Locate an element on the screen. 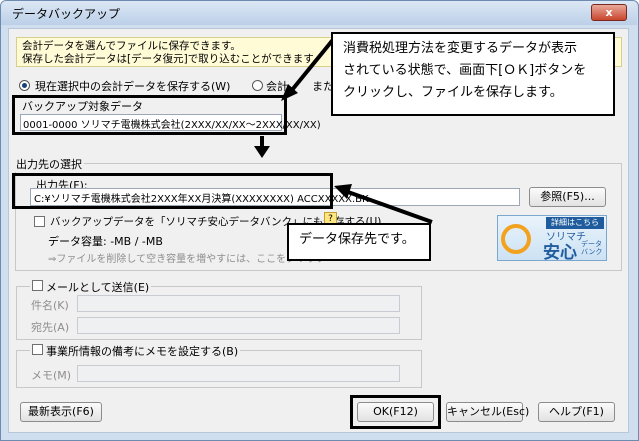 The image size is (639, 441). callout-destination-text: データ保存先です。 is located at coordinates (357, 239).